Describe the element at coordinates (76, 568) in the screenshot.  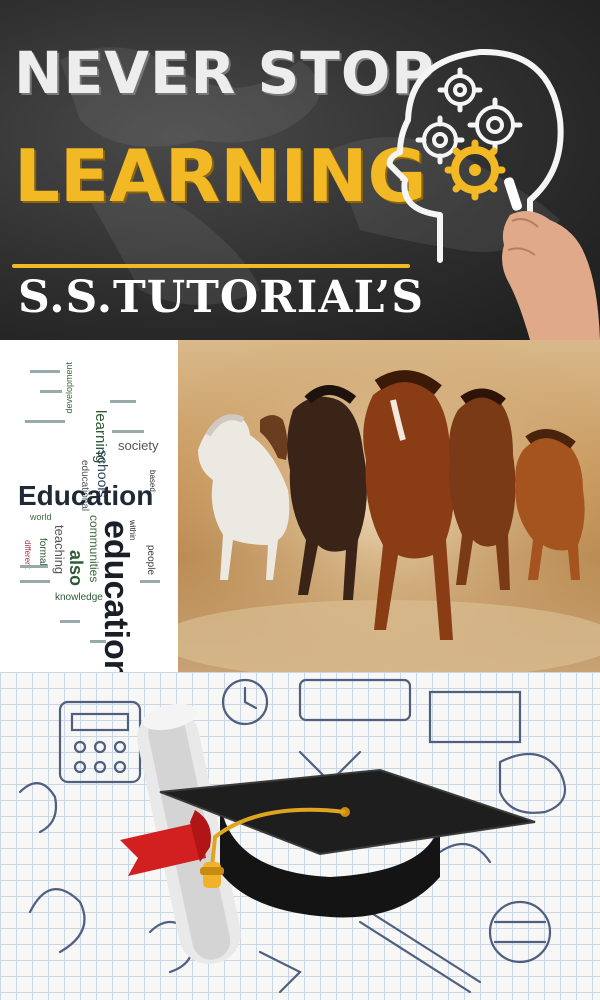
I see `word-also: also` at that location.